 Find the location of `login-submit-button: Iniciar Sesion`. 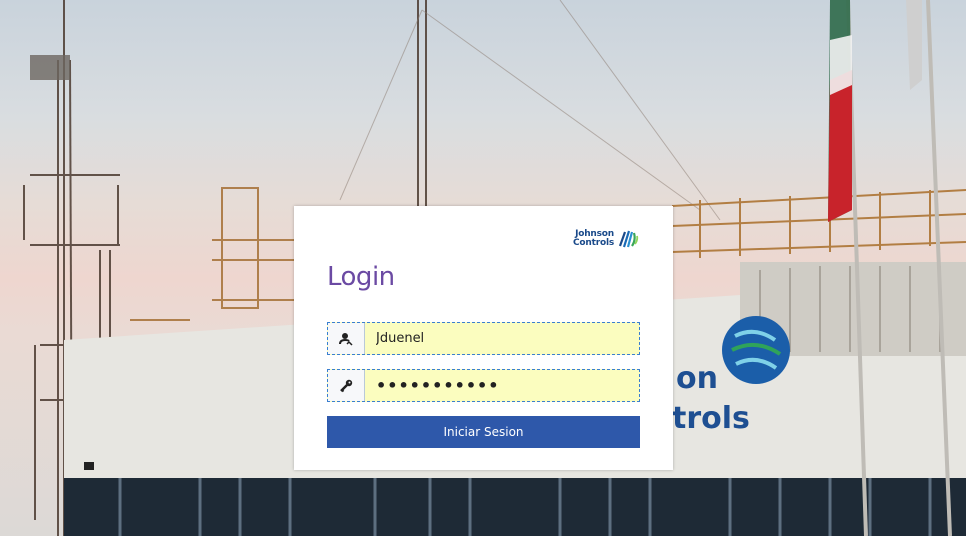

login-submit-button: Iniciar Sesion is located at coordinates (483, 432).